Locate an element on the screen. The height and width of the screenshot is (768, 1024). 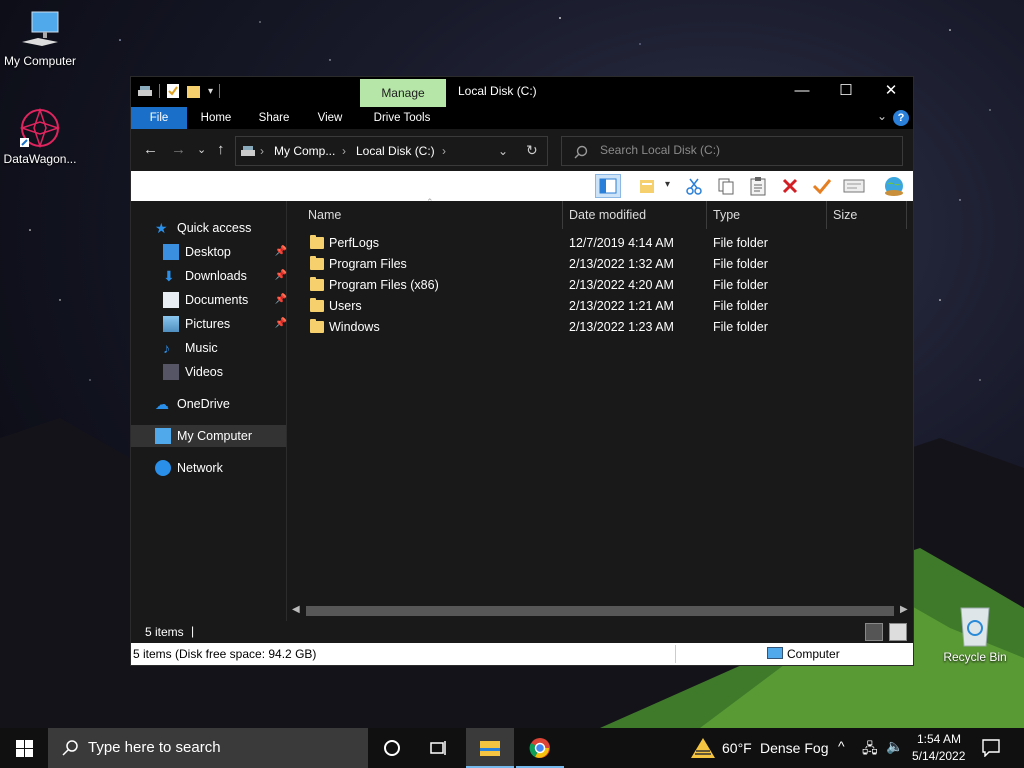
tab-view: View is located at coordinates (330, 118).